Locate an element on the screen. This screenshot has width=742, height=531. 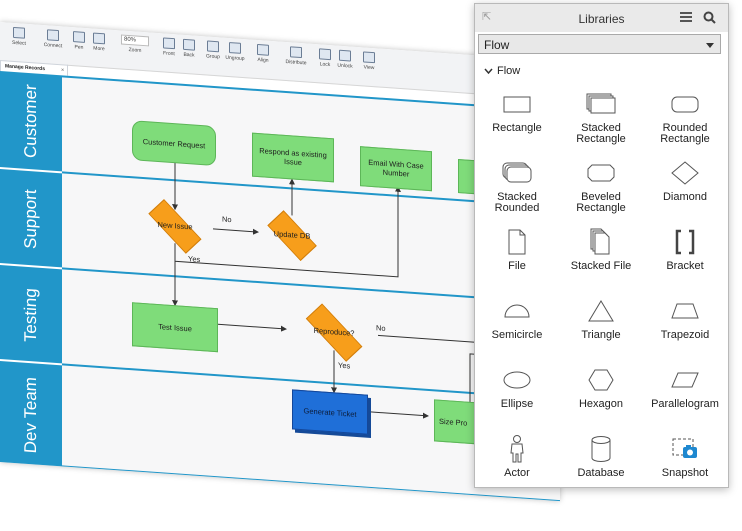
connect-icon is located at coordinates (53, 35).